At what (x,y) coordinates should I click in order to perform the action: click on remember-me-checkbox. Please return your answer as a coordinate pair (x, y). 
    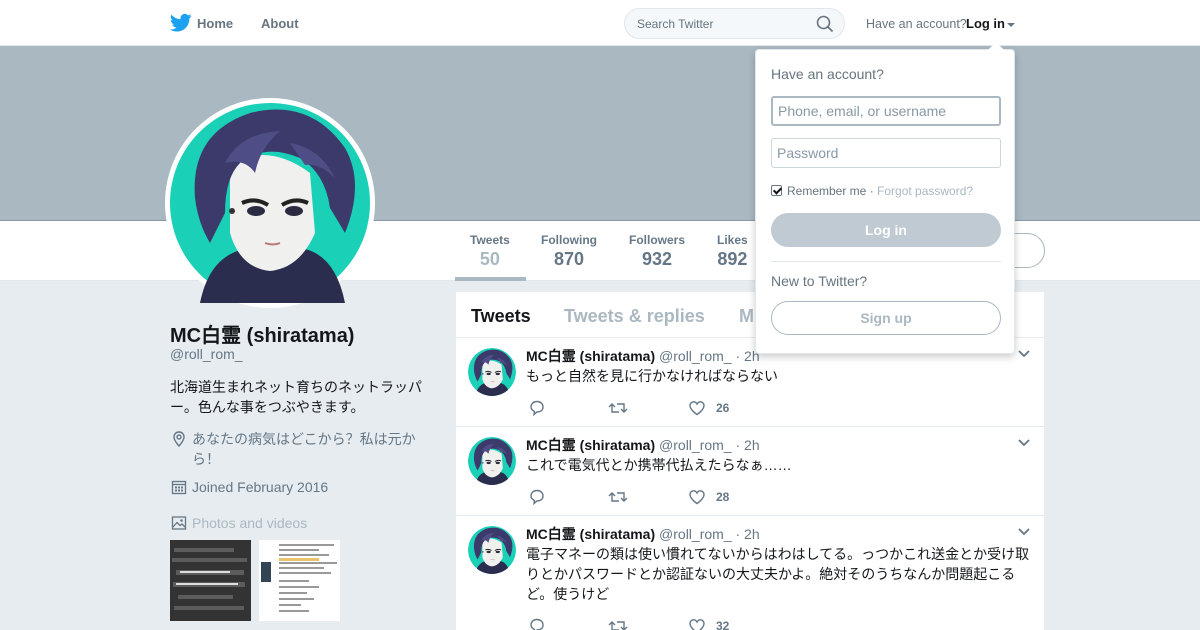
    Looking at the image, I should click on (776, 190).